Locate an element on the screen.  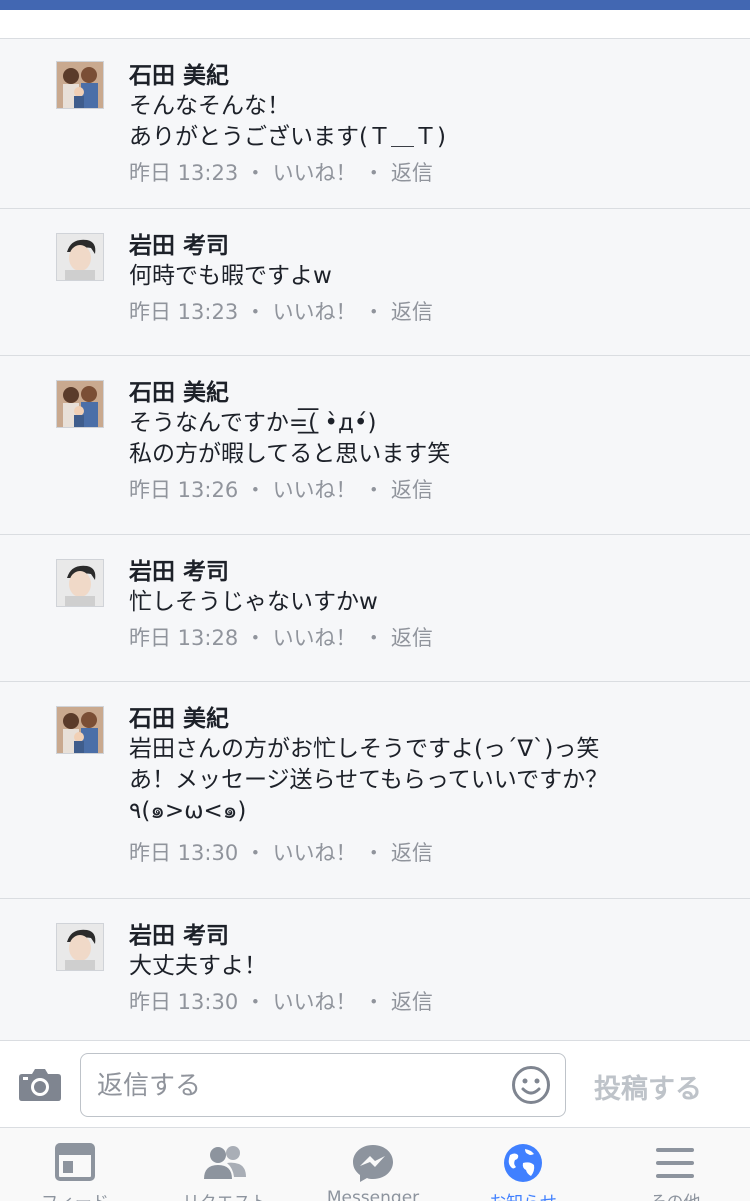
tab-label: お知らせ is located at coordinates (523, 1194).